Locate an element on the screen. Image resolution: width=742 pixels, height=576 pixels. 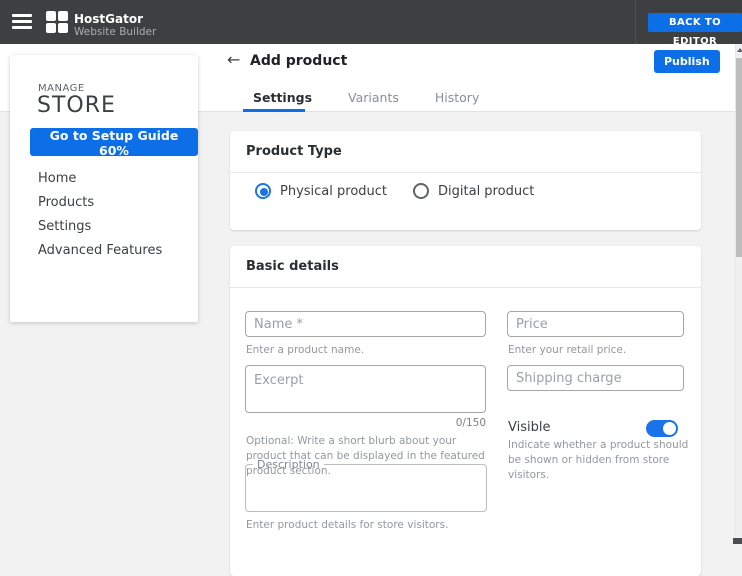
radio-physical-product: Physical product is located at coordinates (321, 191).